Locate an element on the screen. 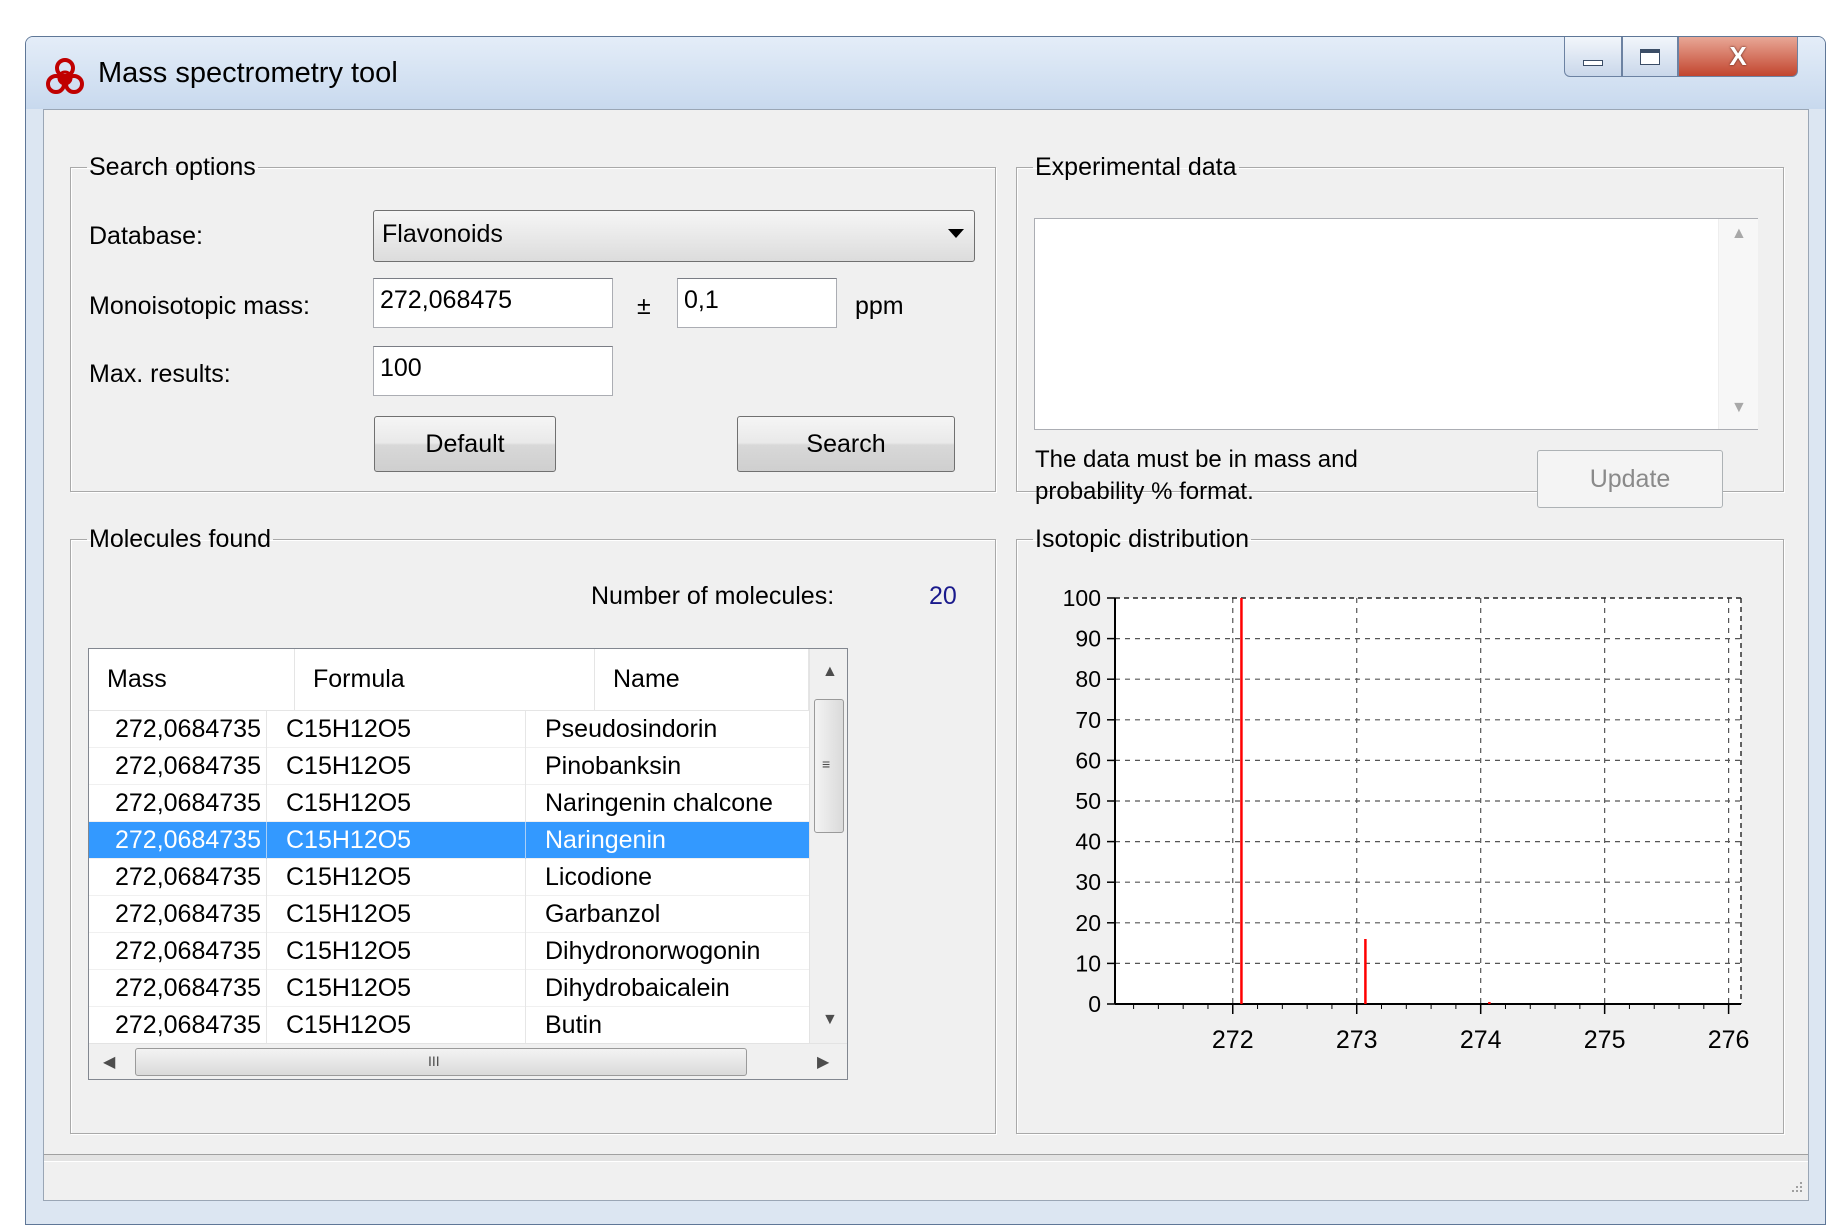 Image resolution: width=1826 pixels, height=1225 pixels. cell-name: Dihydrobaicalein is located at coordinates (637, 988).